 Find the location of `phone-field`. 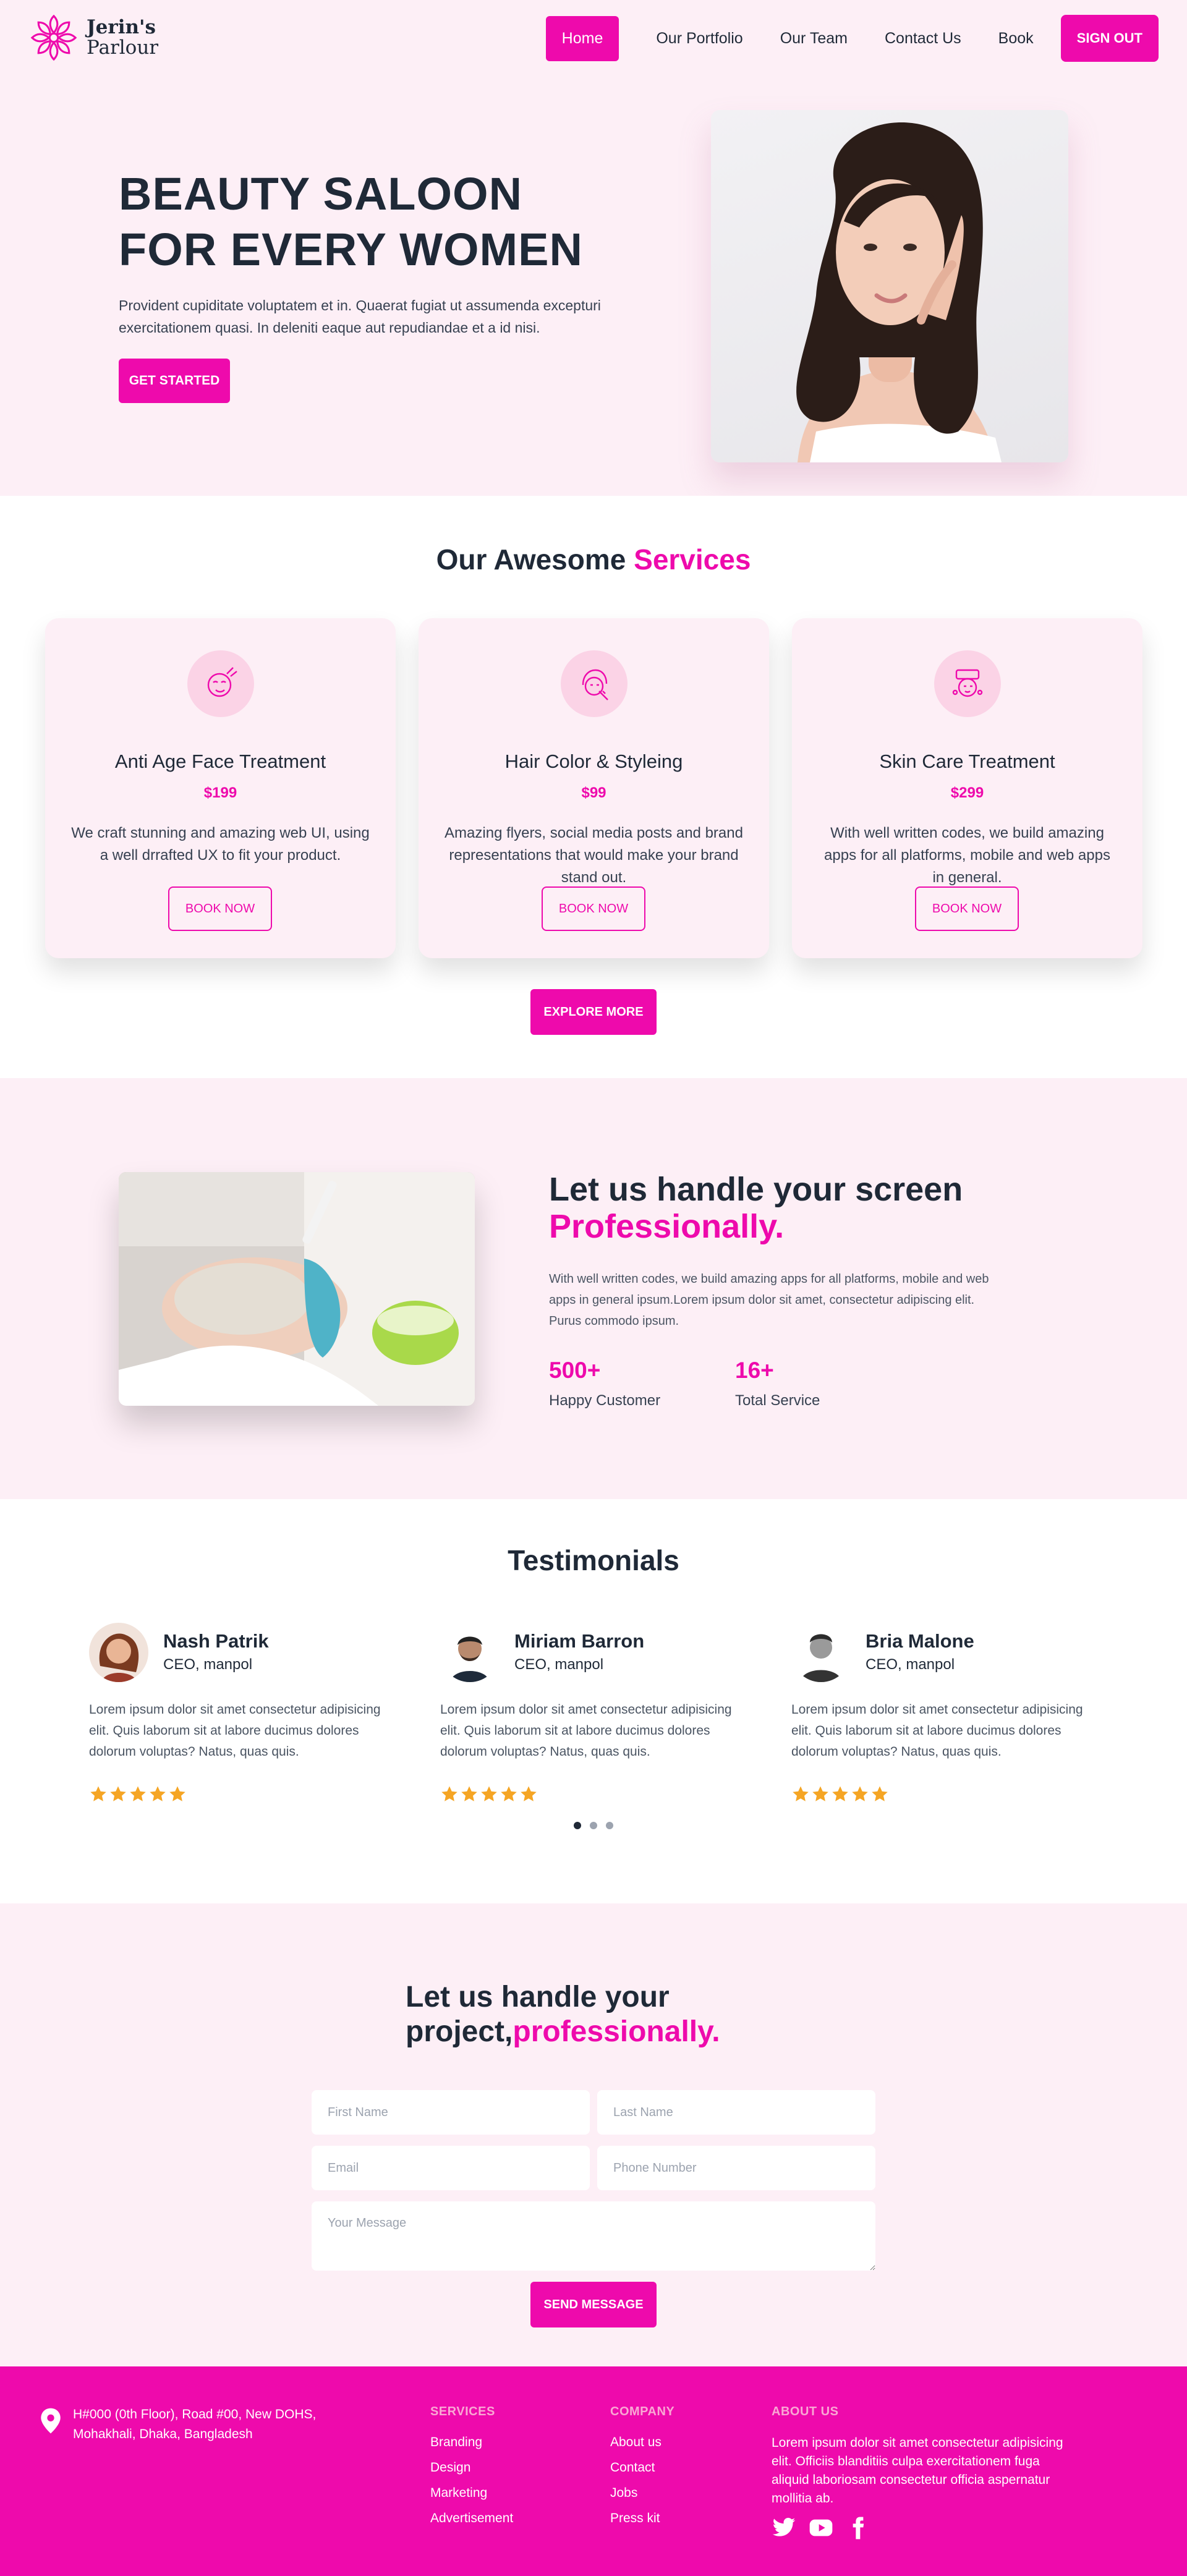

phone-field is located at coordinates (736, 2168).